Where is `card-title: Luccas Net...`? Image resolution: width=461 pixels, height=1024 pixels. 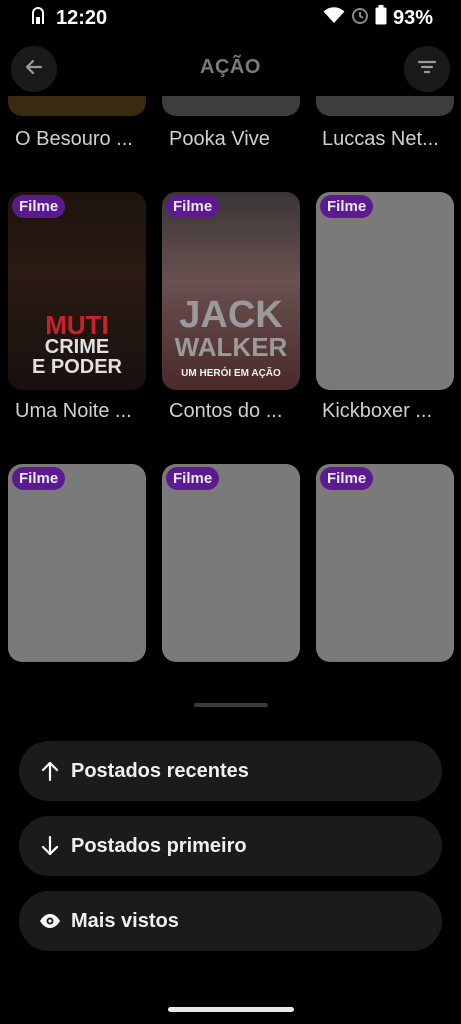
card-title: Luccas Net... is located at coordinates (380, 139).